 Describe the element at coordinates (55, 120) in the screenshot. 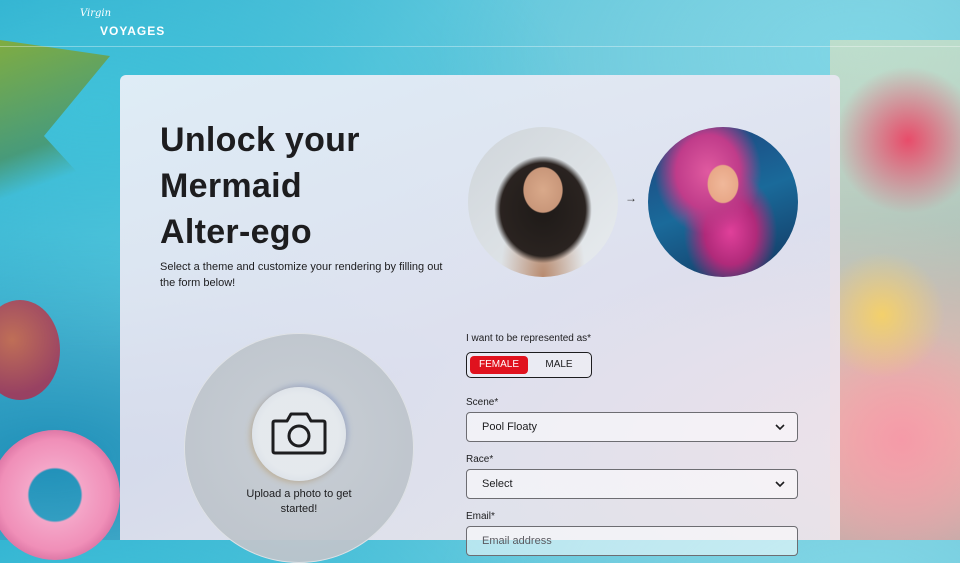

I see `palm-leaves-decoration` at that location.